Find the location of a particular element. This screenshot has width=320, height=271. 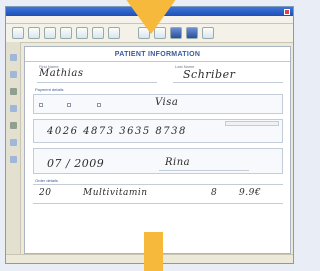

field-icon is located at coordinates (13, 108).